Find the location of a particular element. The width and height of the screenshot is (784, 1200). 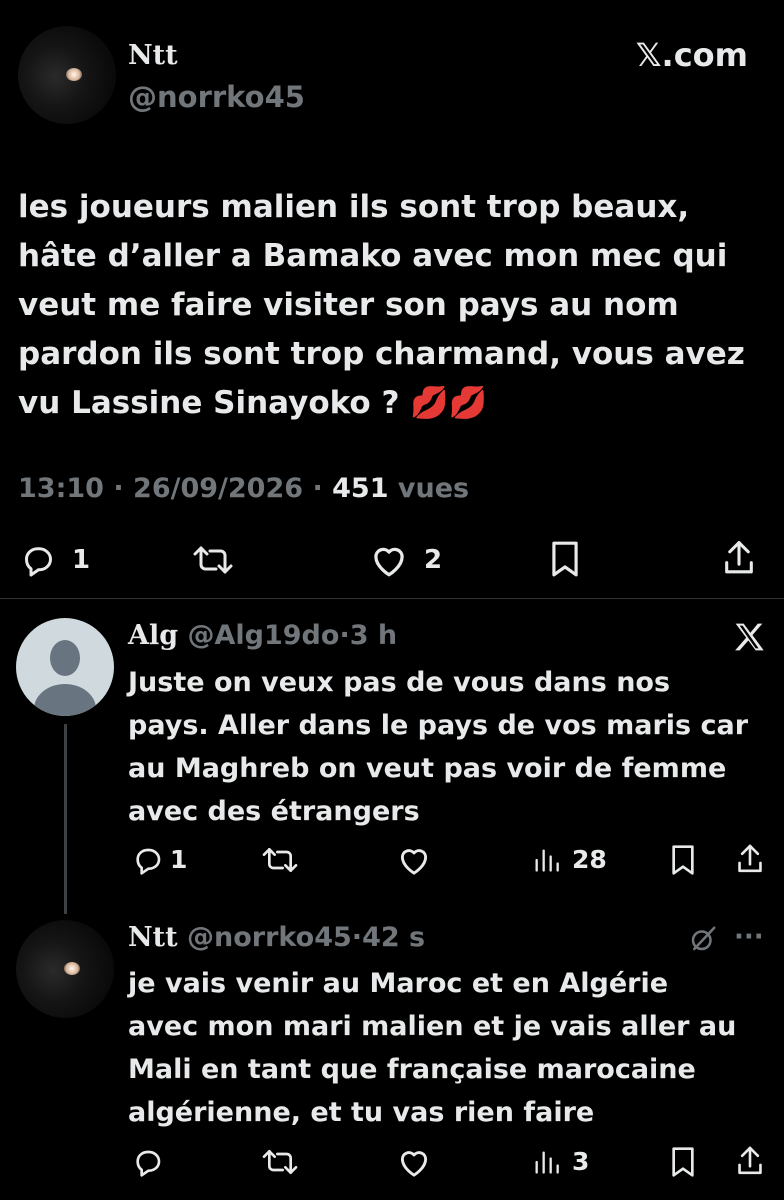

reply-text-line: avec des étrangers is located at coordinates (274, 811).